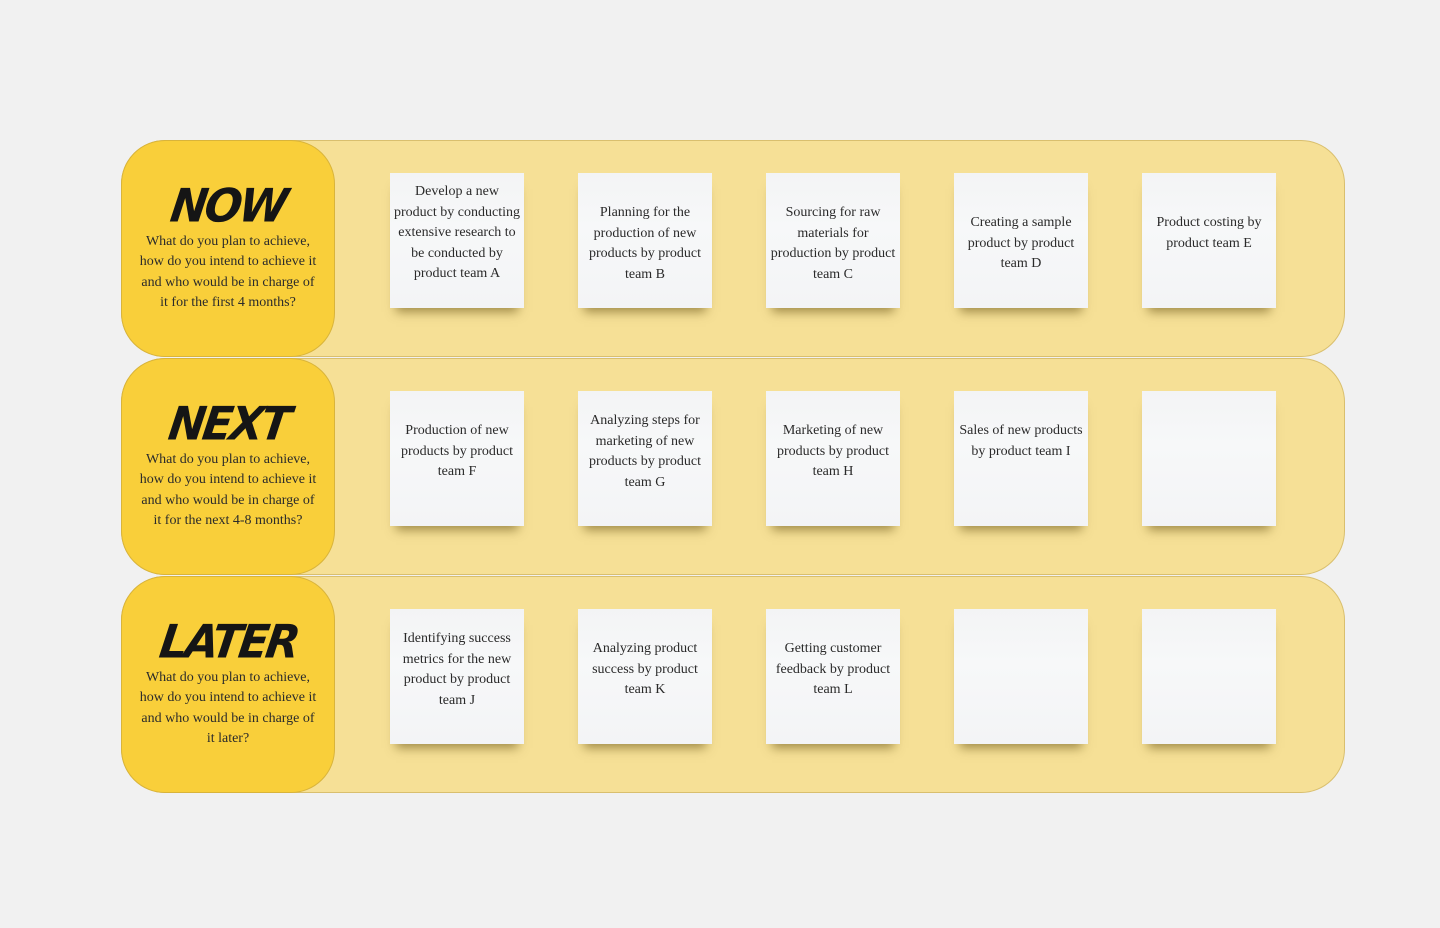  I want to click on sticky-note-text: Product costing by product team E, so click(1209, 233).